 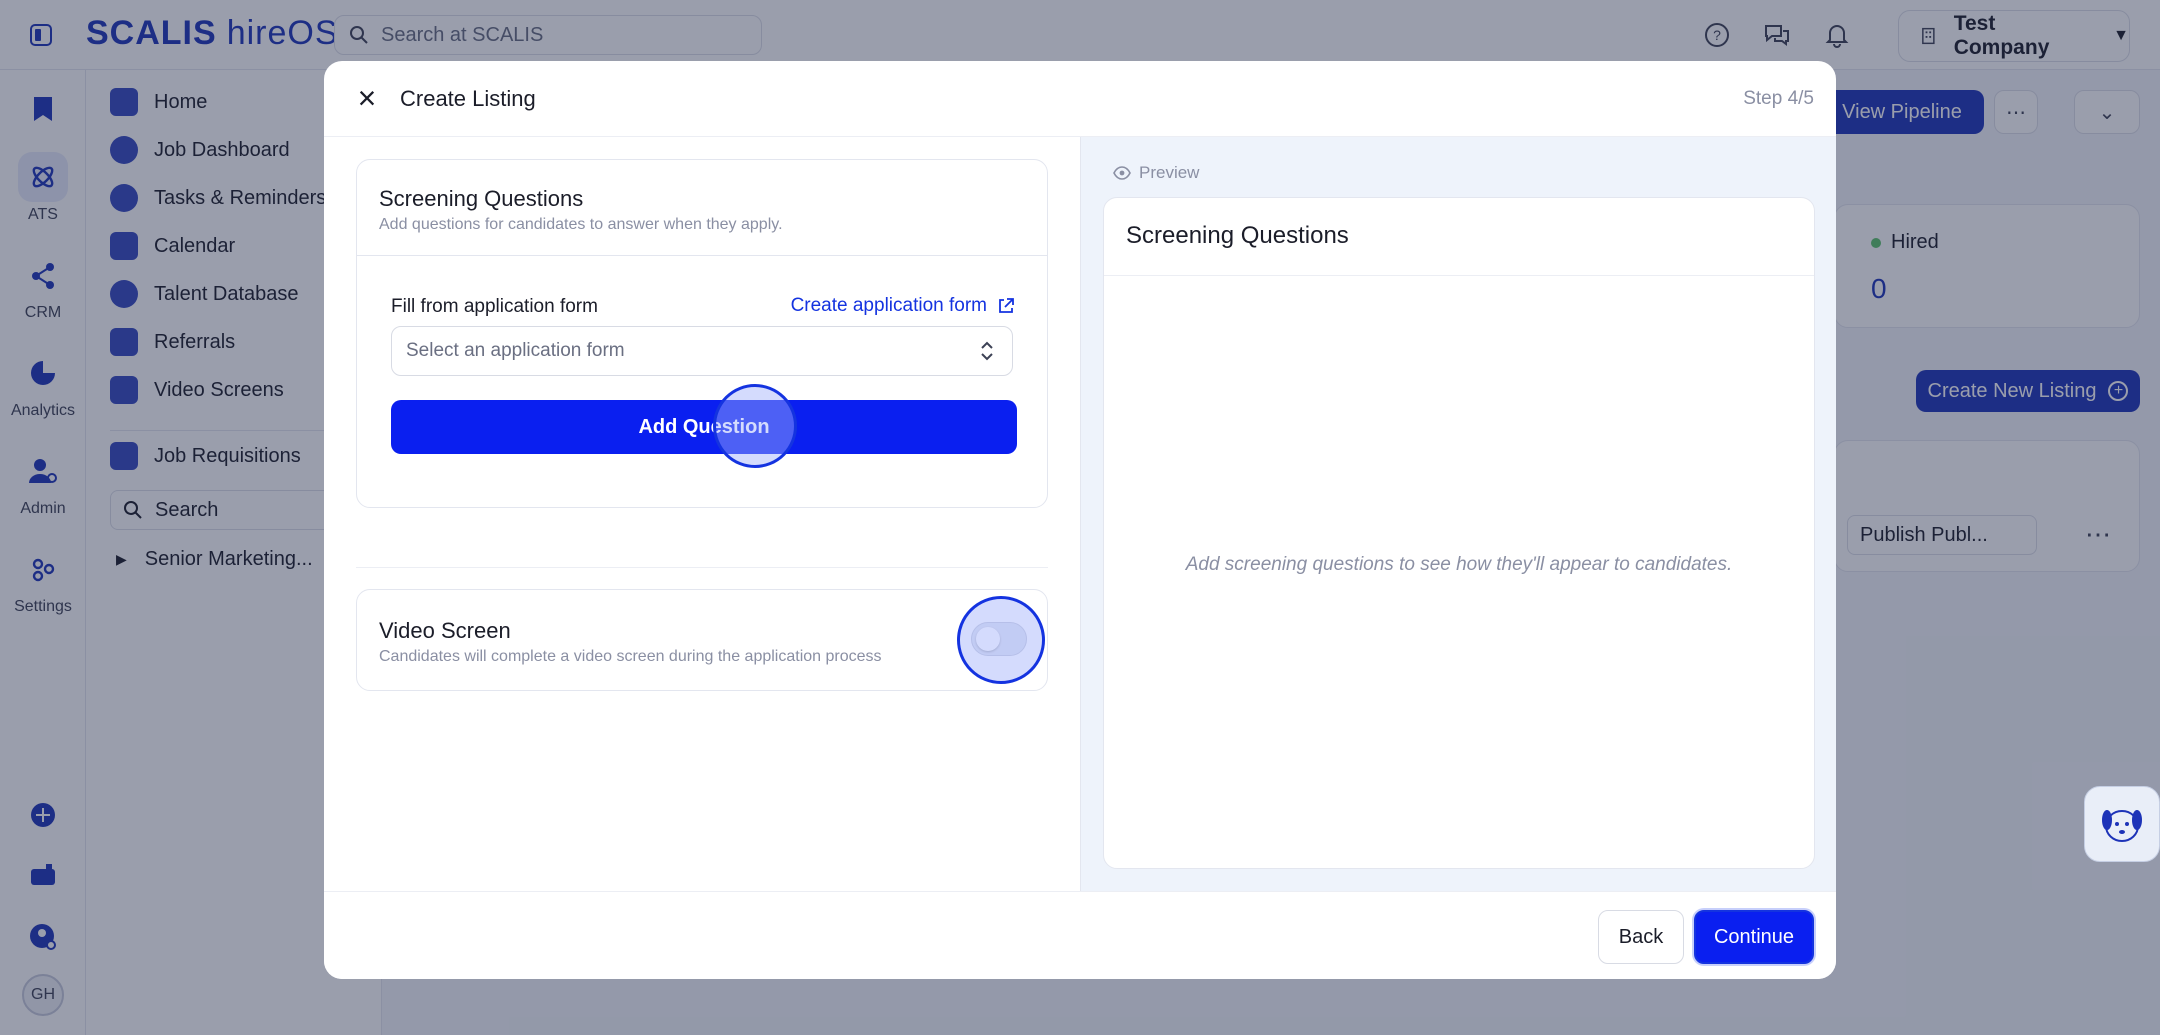 What do you see at coordinates (702, 351) in the screenshot?
I see `application-form-select: Select an application form` at bounding box center [702, 351].